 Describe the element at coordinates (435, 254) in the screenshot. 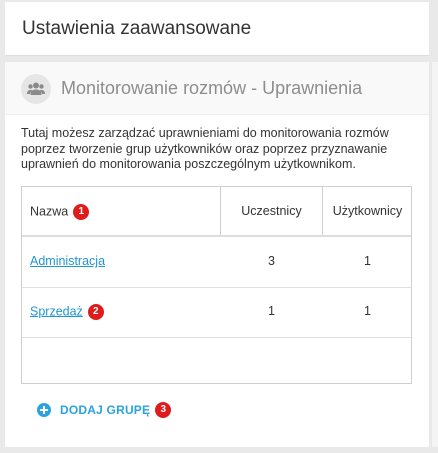

I see `side-panel-edge` at that location.